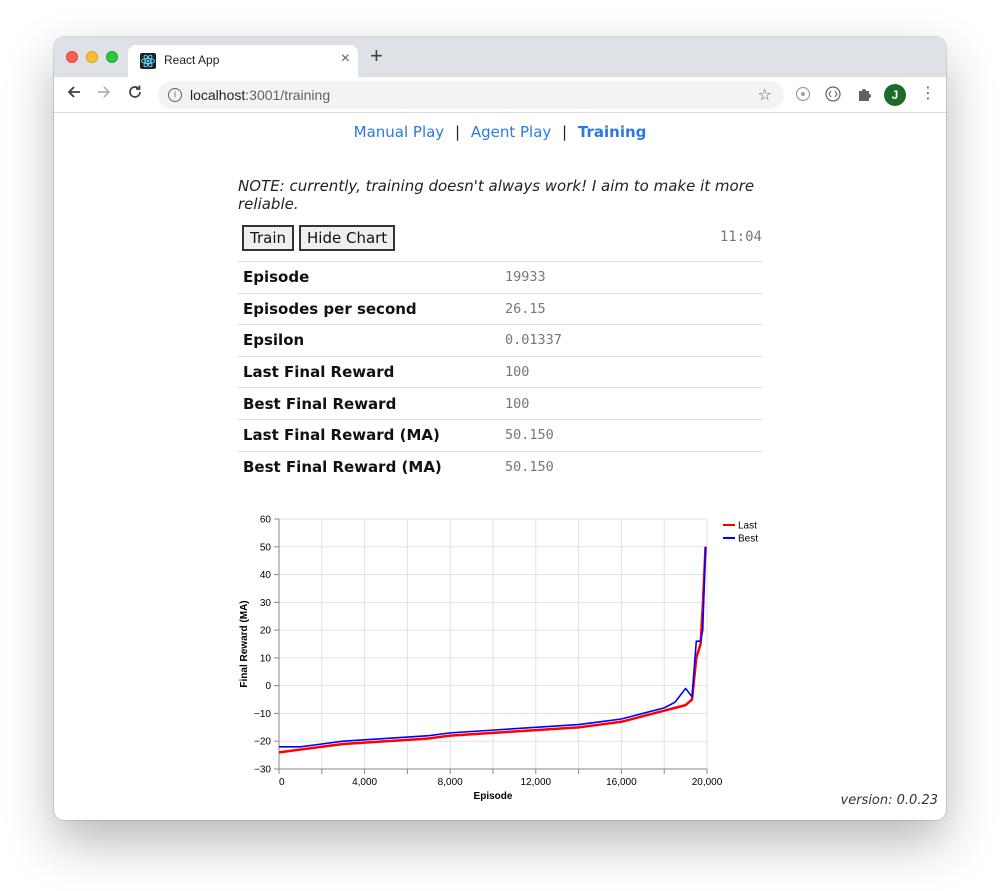 This screenshot has width=1000, height=891. Describe the element at coordinates (889, 800) in the screenshot. I see `version-label: version: 0.0.23` at that location.